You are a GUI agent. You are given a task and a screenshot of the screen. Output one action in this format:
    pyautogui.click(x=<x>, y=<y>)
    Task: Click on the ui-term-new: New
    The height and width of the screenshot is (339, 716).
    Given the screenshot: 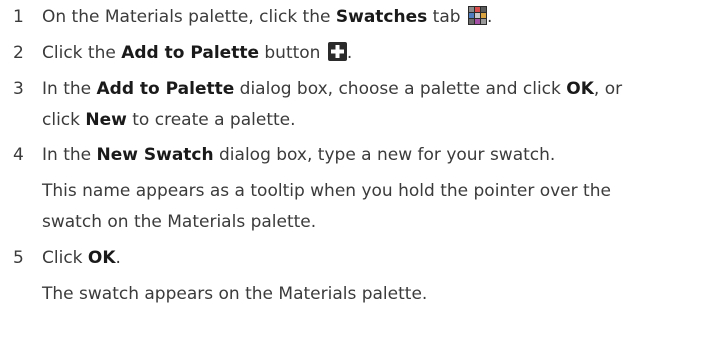 What is the action you would take?
    pyautogui.click(x=106, y=120)
    